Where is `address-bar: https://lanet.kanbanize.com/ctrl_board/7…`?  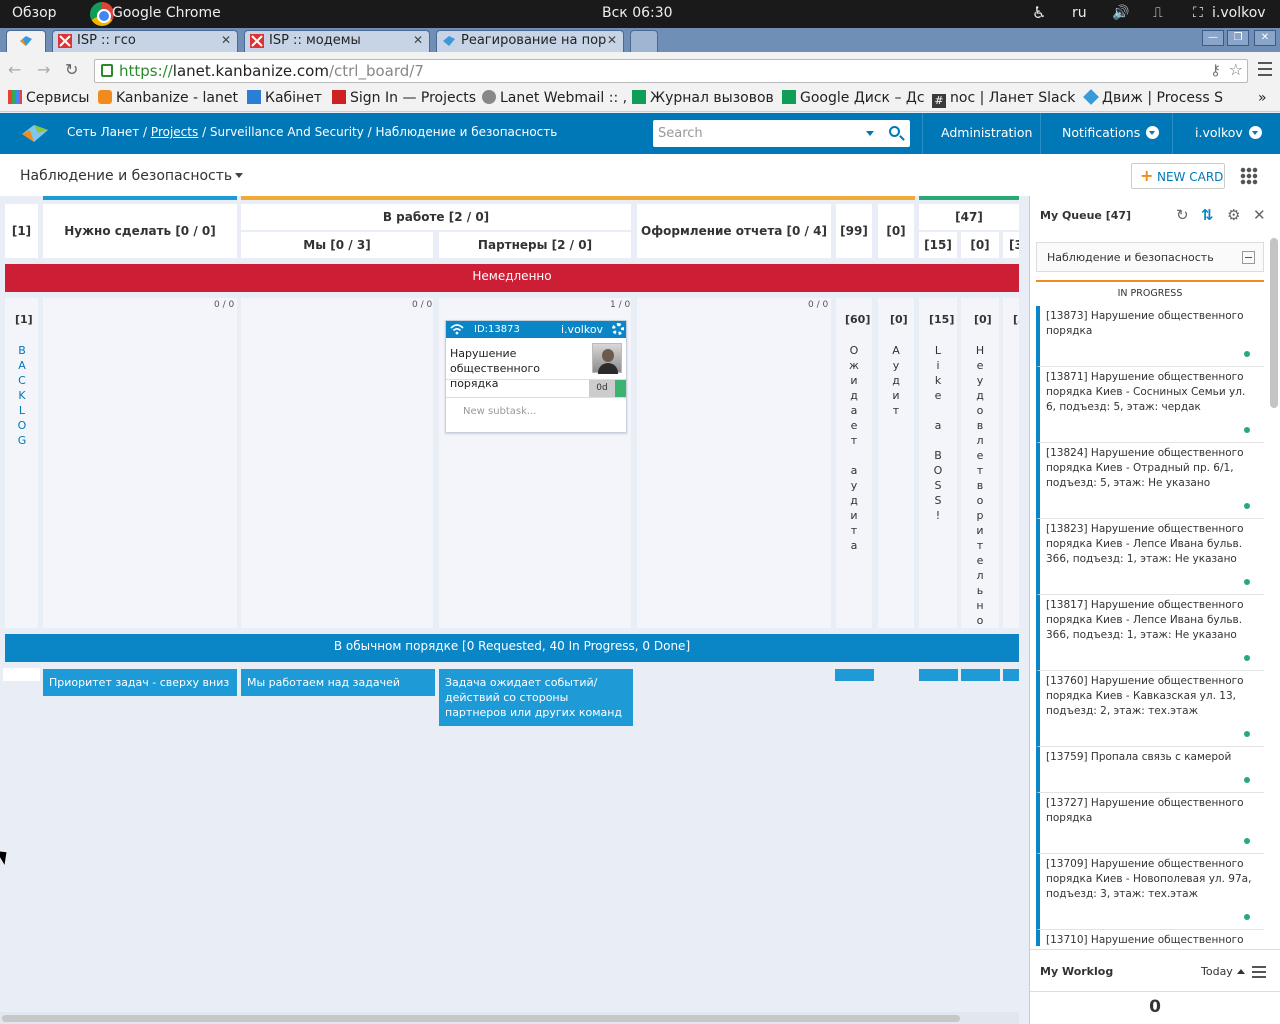
address-bar: https://lanet.kanbanize.com/ctrl_board/7… is located at coordinates (671, 71).